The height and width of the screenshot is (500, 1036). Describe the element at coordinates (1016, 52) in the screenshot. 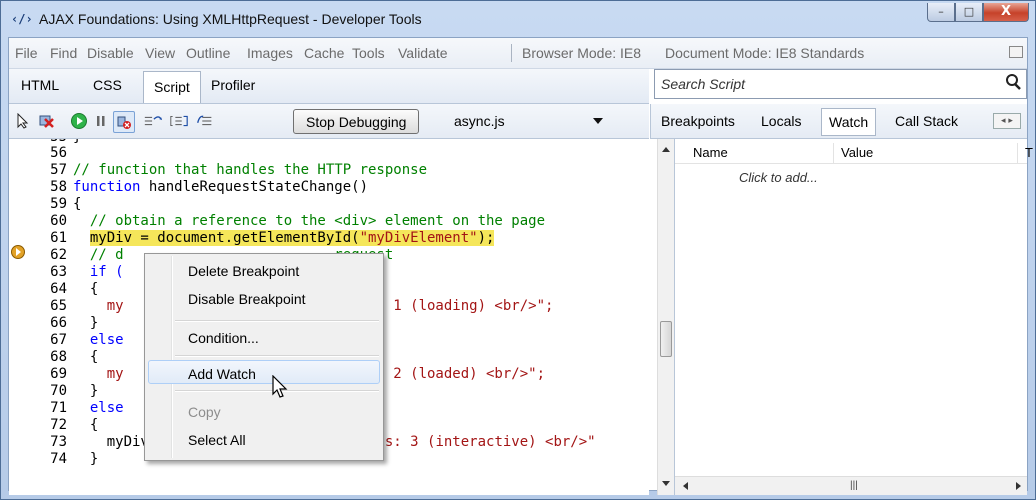

I see `unpin-icon` at that location.